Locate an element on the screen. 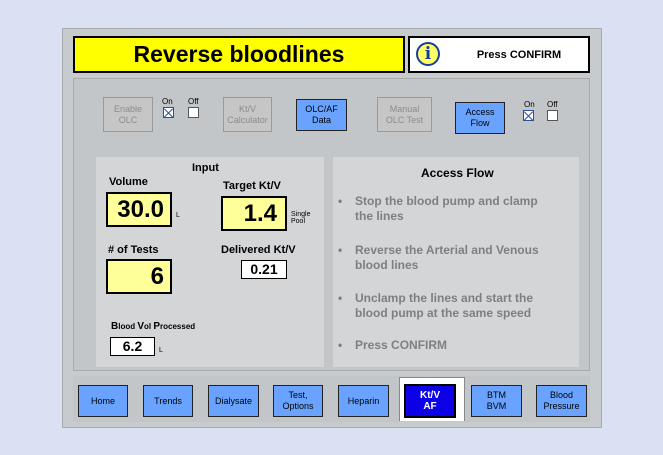  tab-blood-pressure: Blood Pressure is located at coordinates (561, 401).